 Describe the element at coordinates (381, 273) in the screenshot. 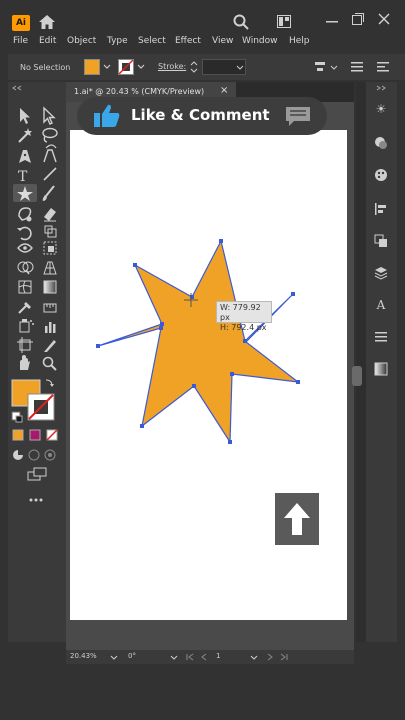

I see `layers-panel-icon` at that location.